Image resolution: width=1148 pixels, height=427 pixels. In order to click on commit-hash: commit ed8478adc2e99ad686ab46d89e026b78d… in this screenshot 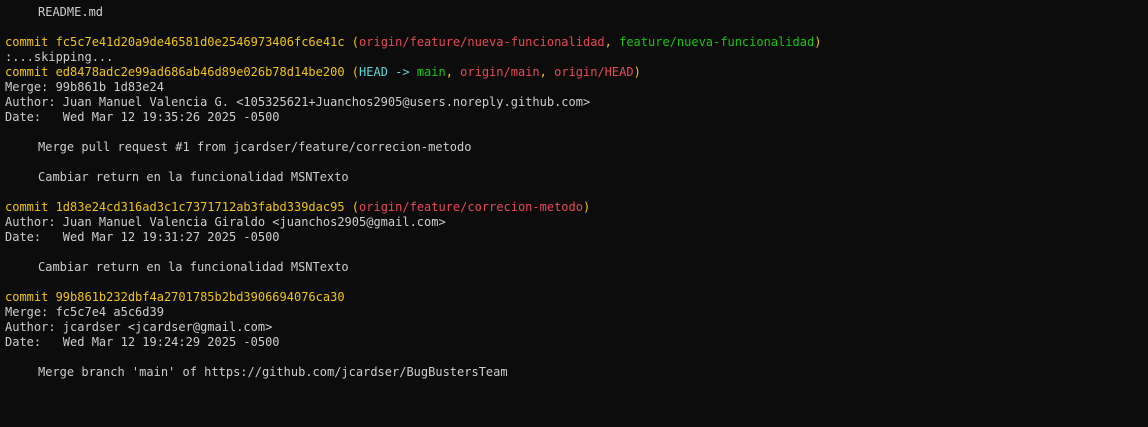, I will do `click(175, 72)`.